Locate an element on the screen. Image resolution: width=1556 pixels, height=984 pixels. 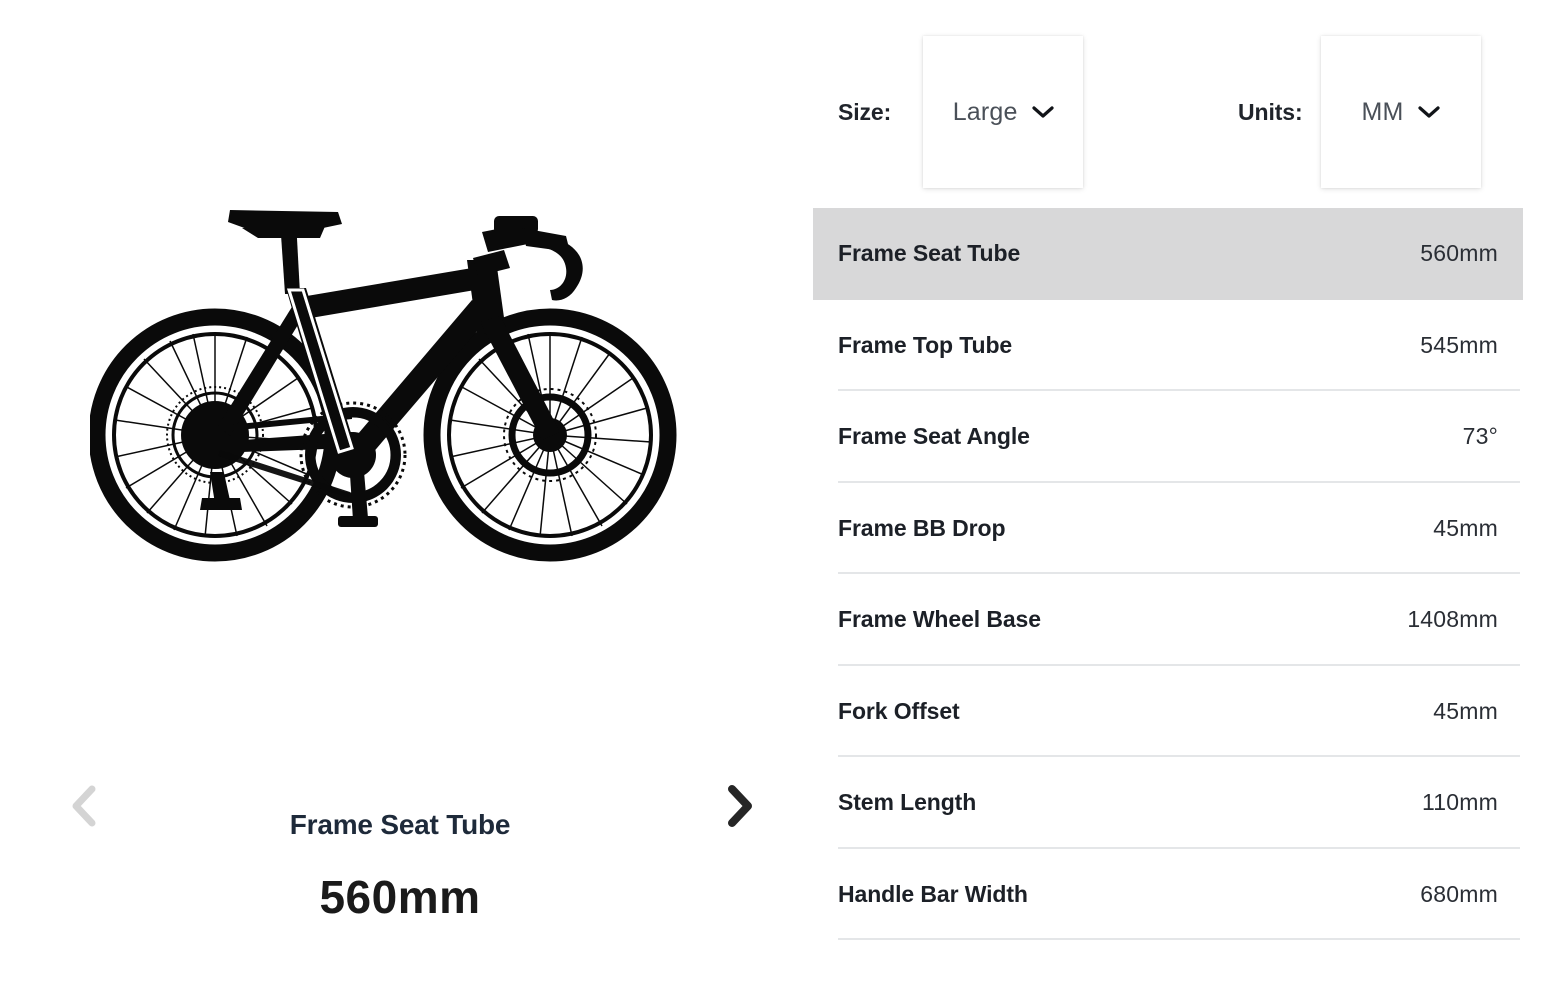
units-select-value: MM is located at coordinates (1382, 111).